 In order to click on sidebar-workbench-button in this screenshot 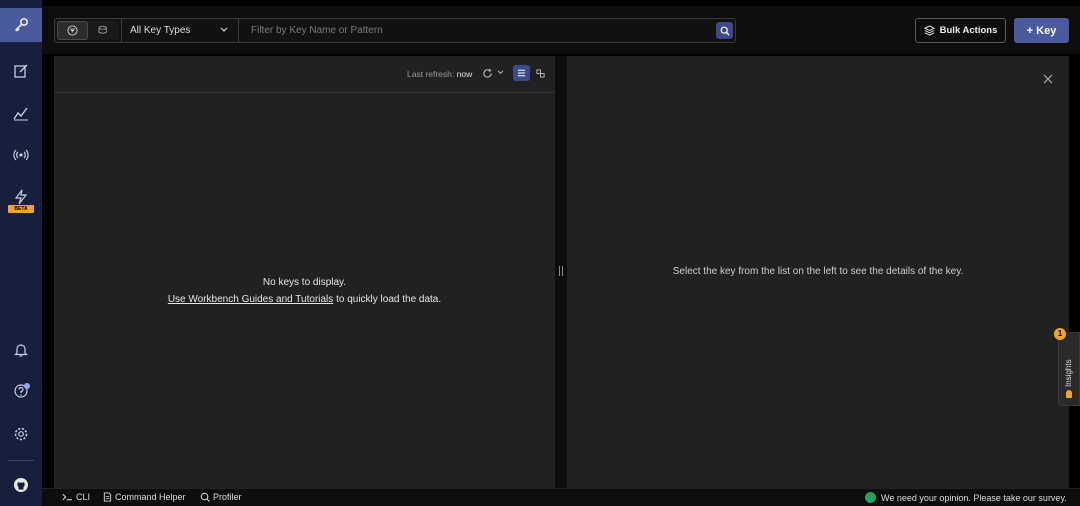, I will do `click(21, 71)`.